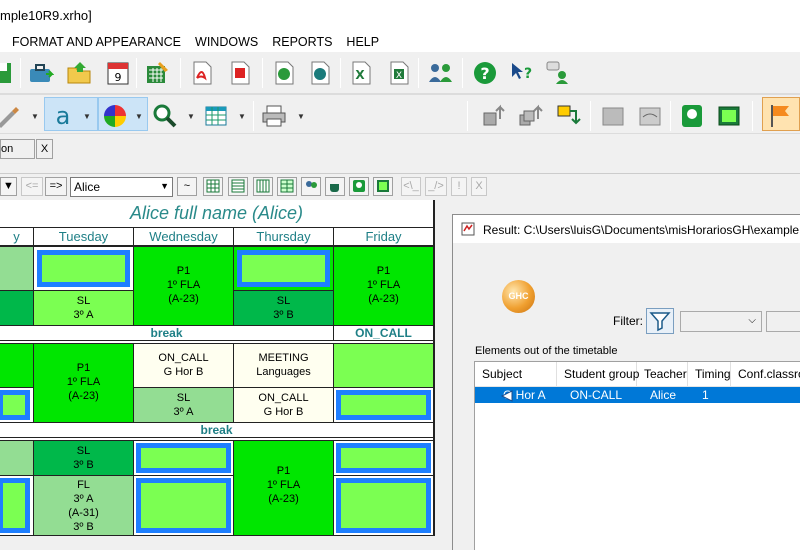  What do you see at coordinates (436, 186) in the screenshot?
I see `right-swap-button: _/>` at bounding box center [436, 186].